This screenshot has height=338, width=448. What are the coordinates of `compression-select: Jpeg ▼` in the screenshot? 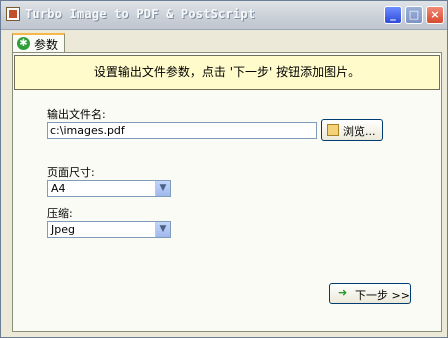 It's located at (109, 229).